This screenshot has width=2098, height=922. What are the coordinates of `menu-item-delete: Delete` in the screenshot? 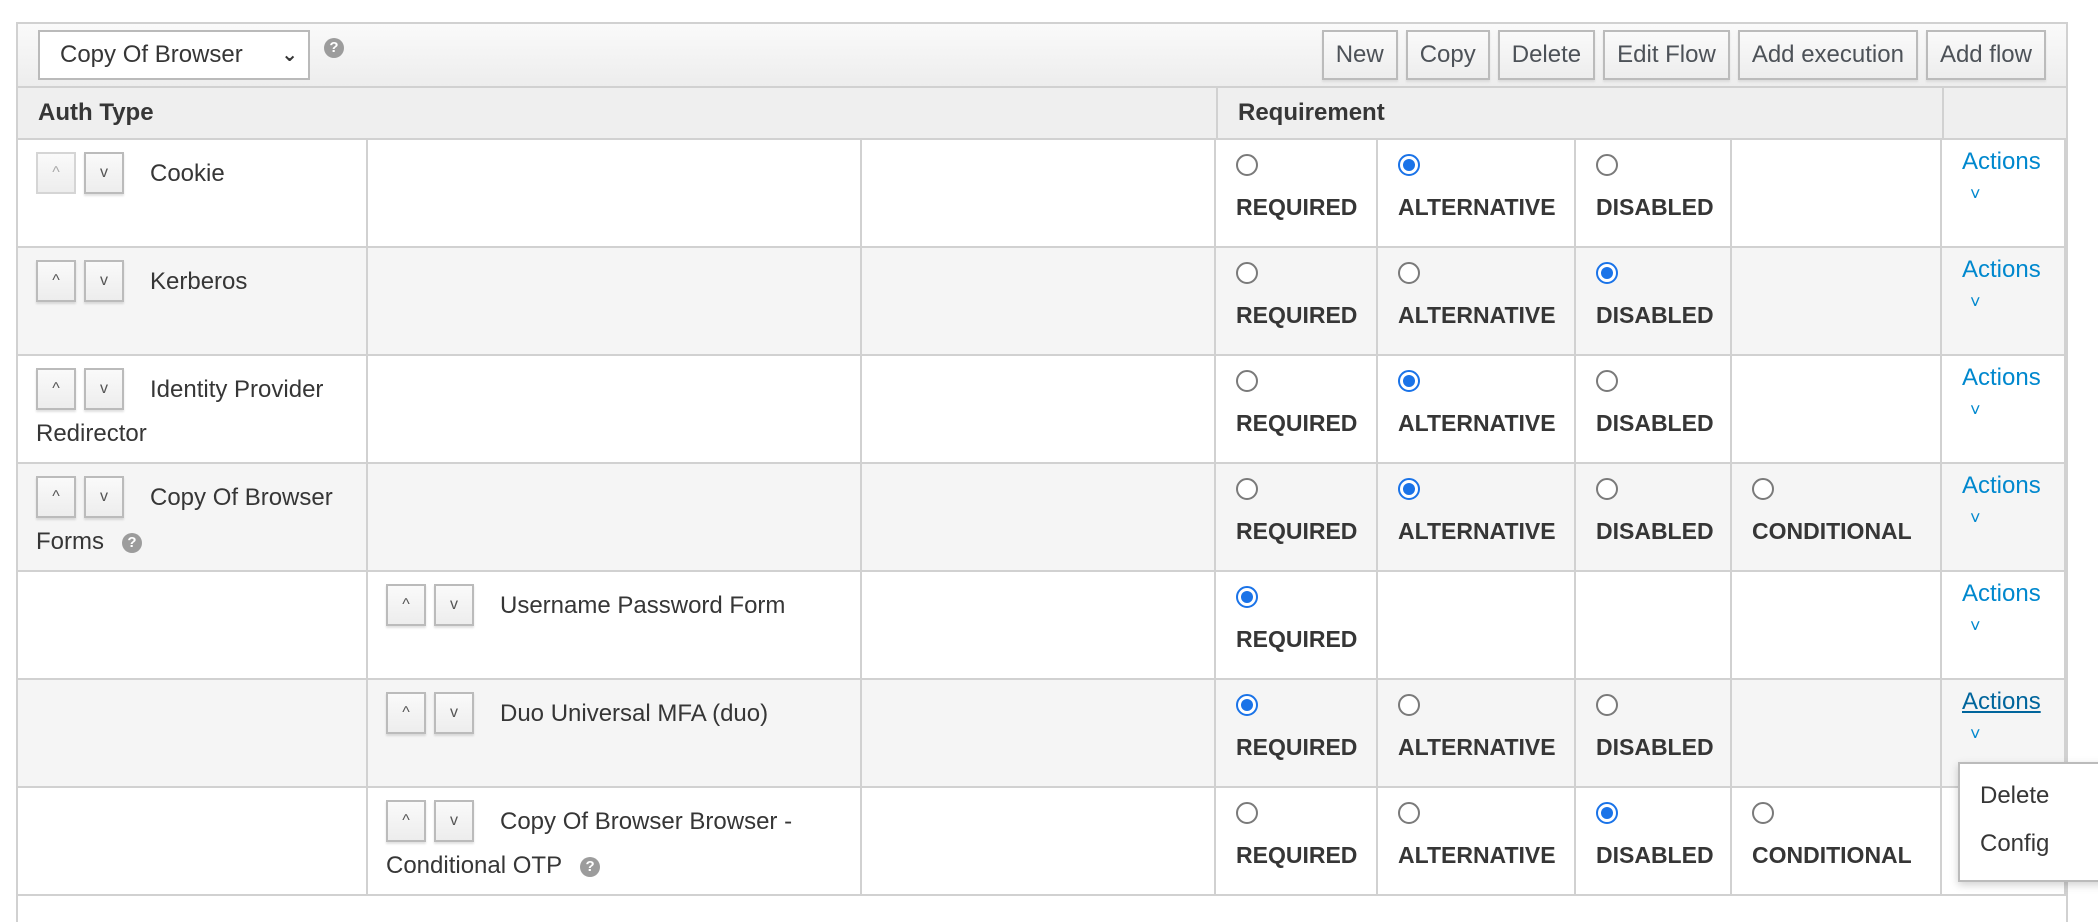 It's located at (2029, 796).